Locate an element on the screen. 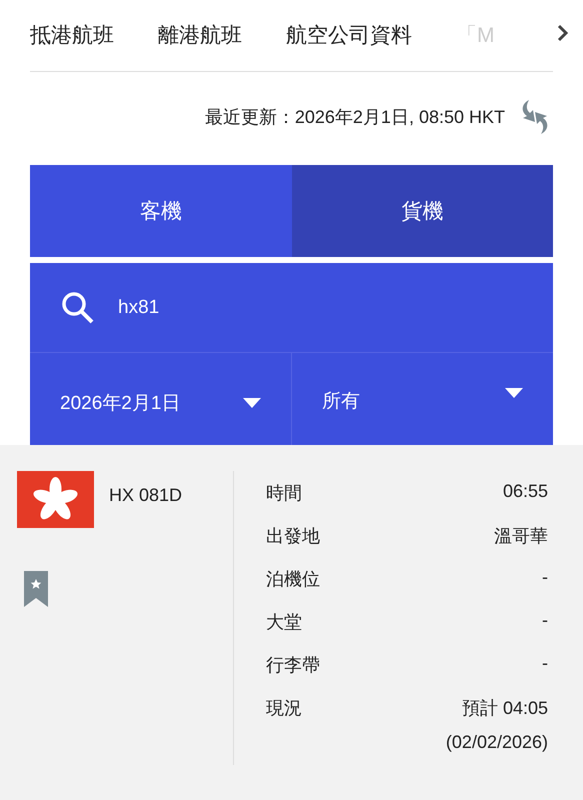 This screenshot has width=583, height=800. detail-label: 行李帶 is located at coordinates (293, 665).